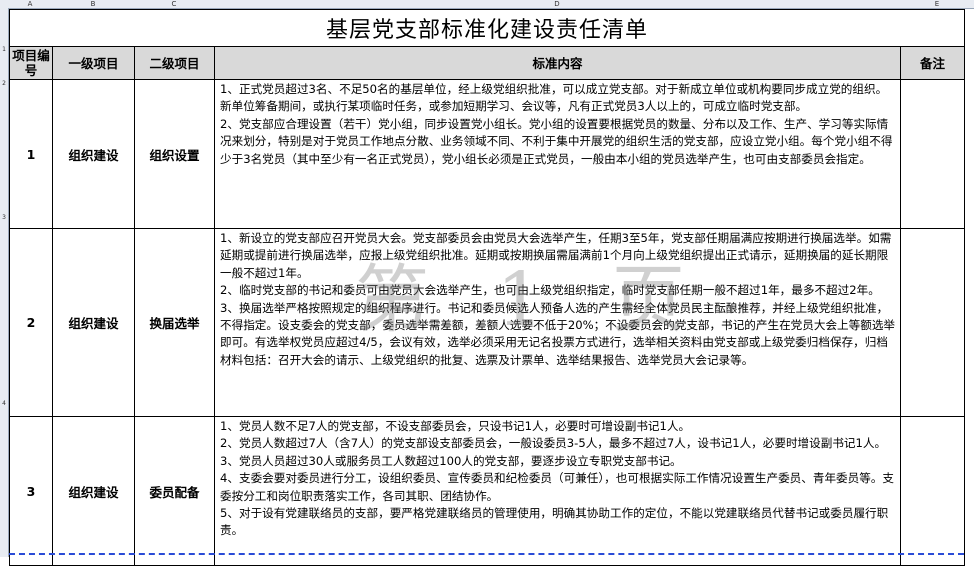  Describe the element at coordinates (93, 4) in the screenshot. I see `column-letter-b: B` at that location.